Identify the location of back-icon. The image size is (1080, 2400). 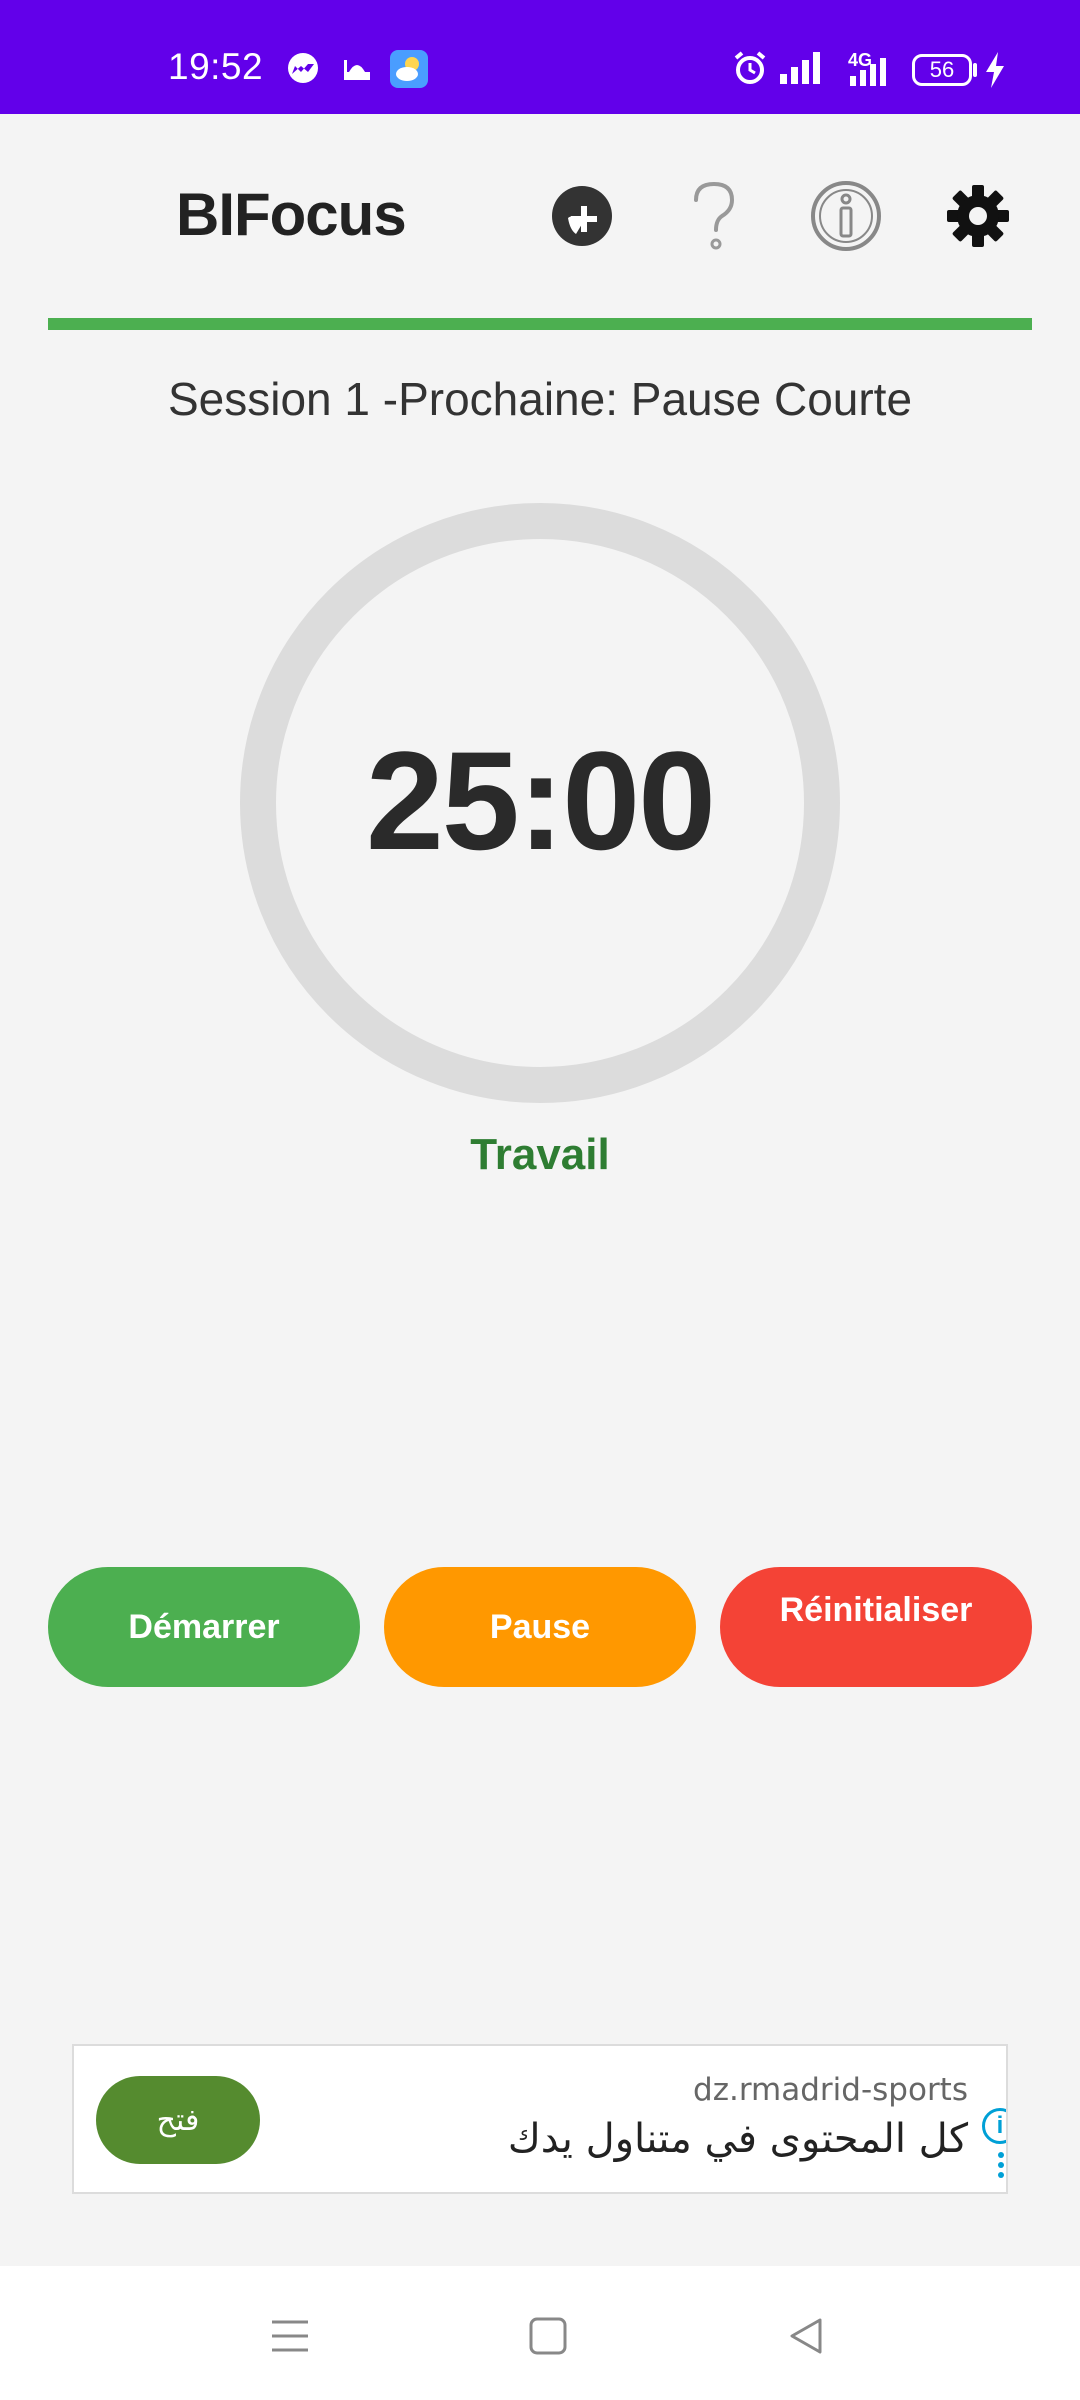
(806, 2336).